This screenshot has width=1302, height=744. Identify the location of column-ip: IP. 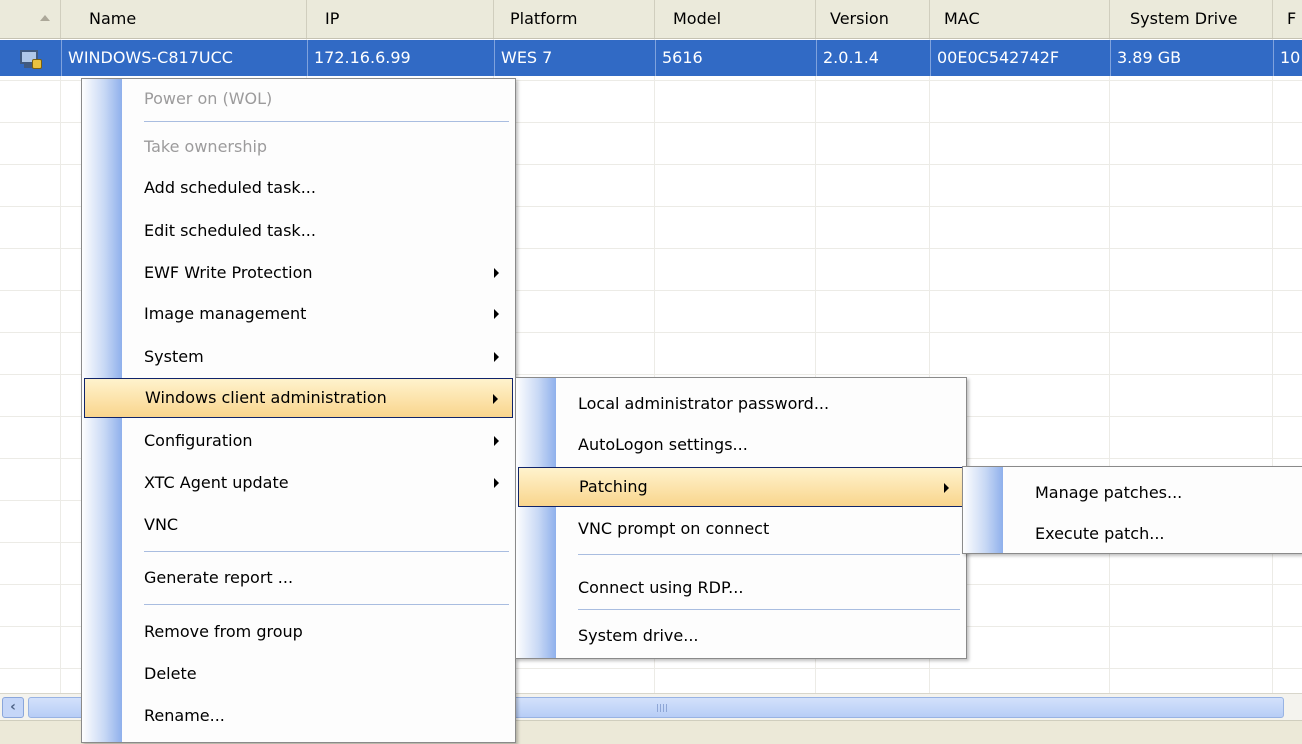
(400, 19).